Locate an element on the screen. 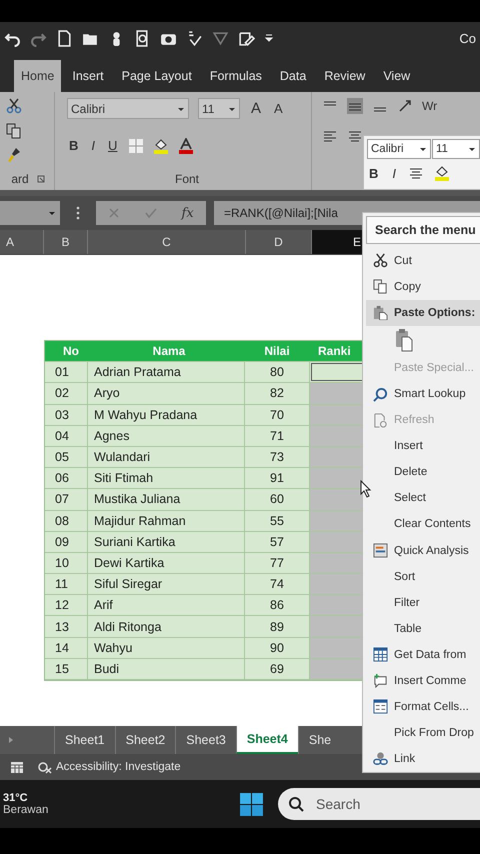  orientation-icon is located at coordinates (405, 106).